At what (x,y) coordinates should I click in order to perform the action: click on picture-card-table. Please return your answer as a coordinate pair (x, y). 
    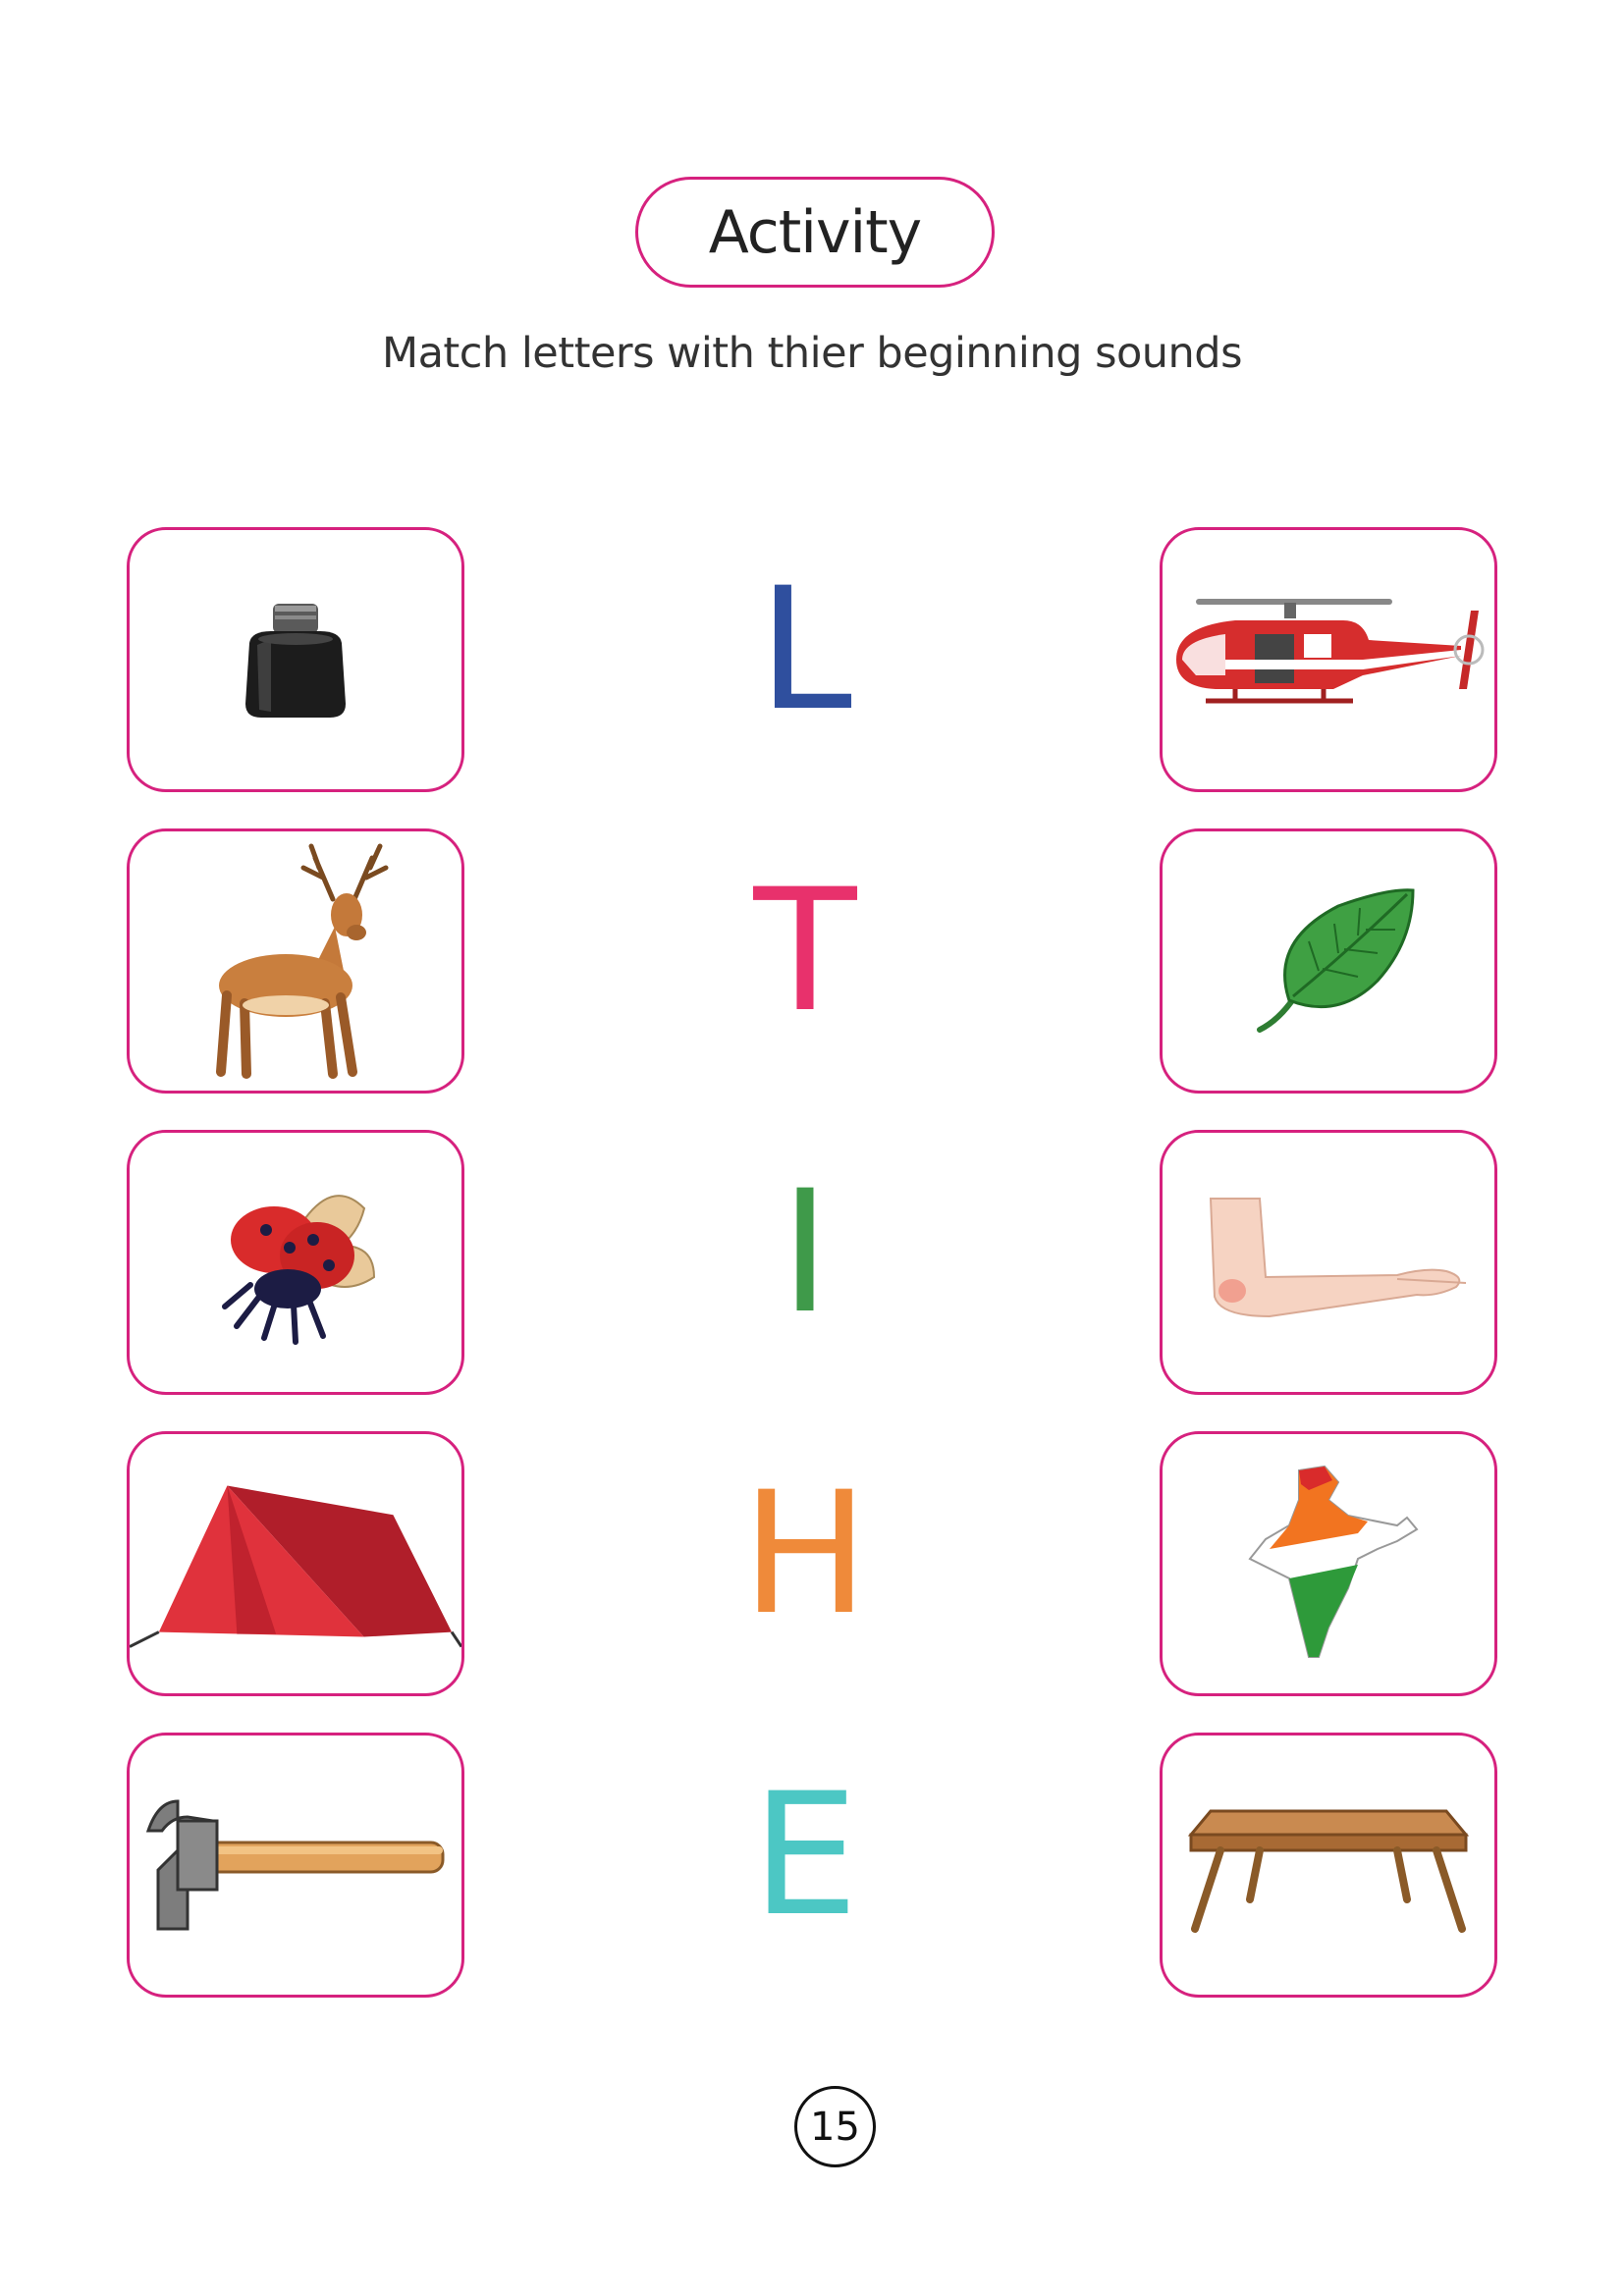
    Looking at the image, I should click on (1328, 1866).